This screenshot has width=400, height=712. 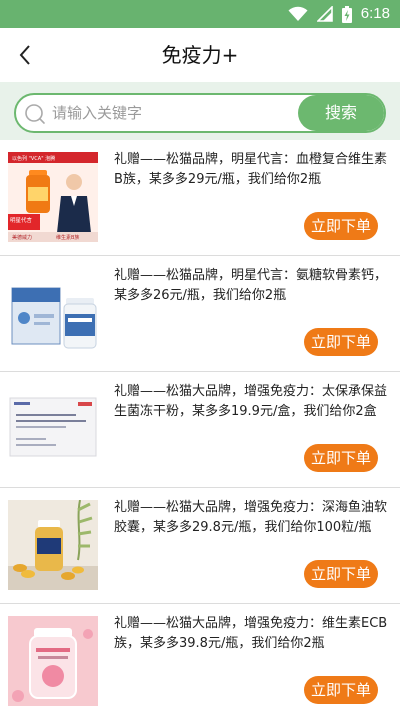 I want to click on image-banner-text: 以色列 "VCA" 泡腾, so click(x=33, y=158).